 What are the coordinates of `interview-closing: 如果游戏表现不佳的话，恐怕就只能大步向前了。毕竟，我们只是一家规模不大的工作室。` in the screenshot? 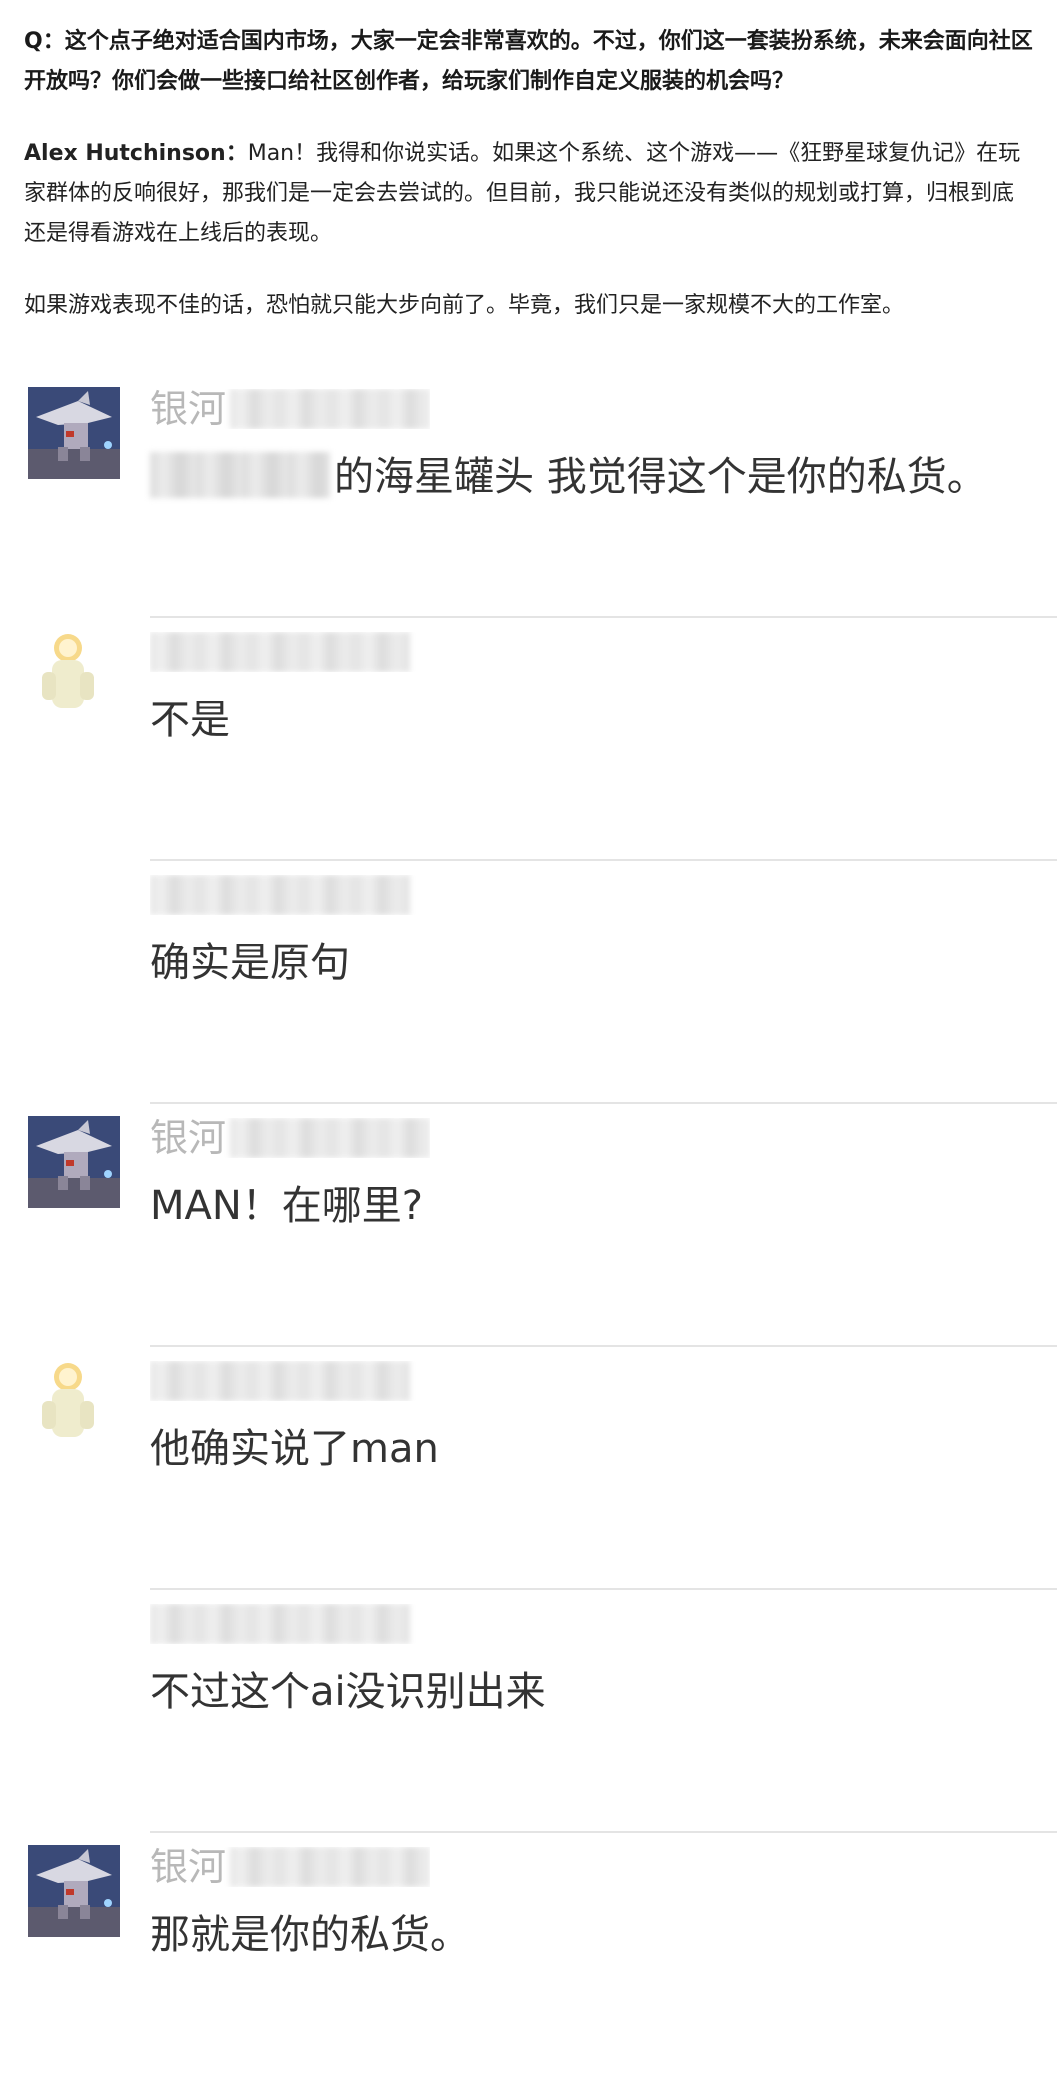 It's located at (464, 305).